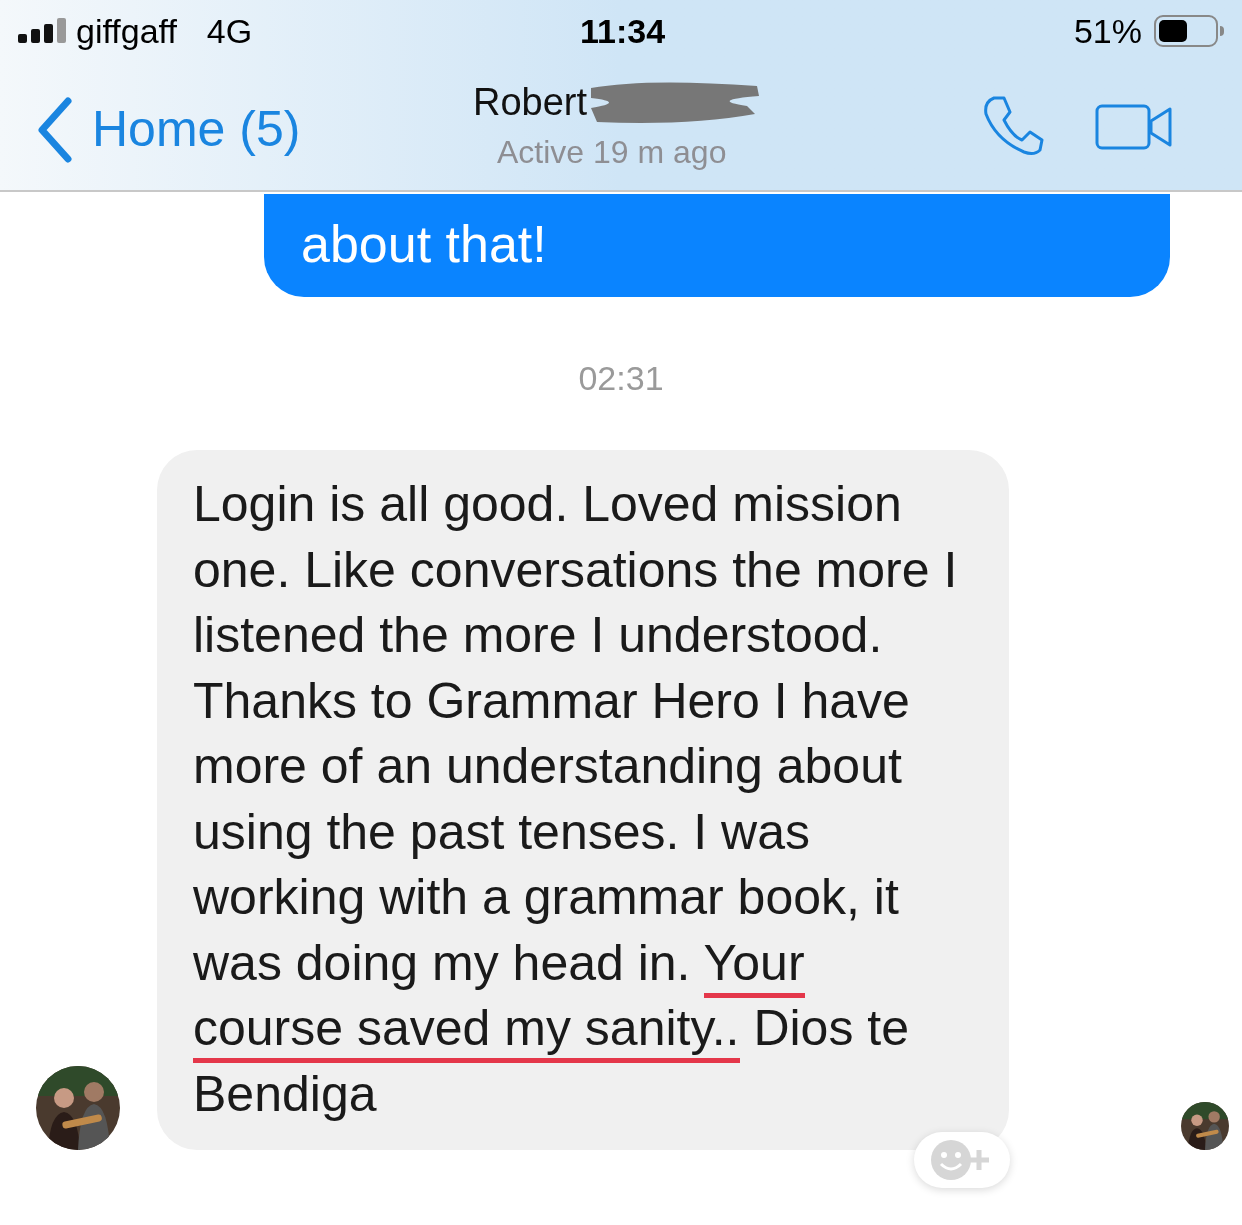 The width and height of the screenshot is (1242, 1225). I want to click on battery-icon, so click(1189, 31).